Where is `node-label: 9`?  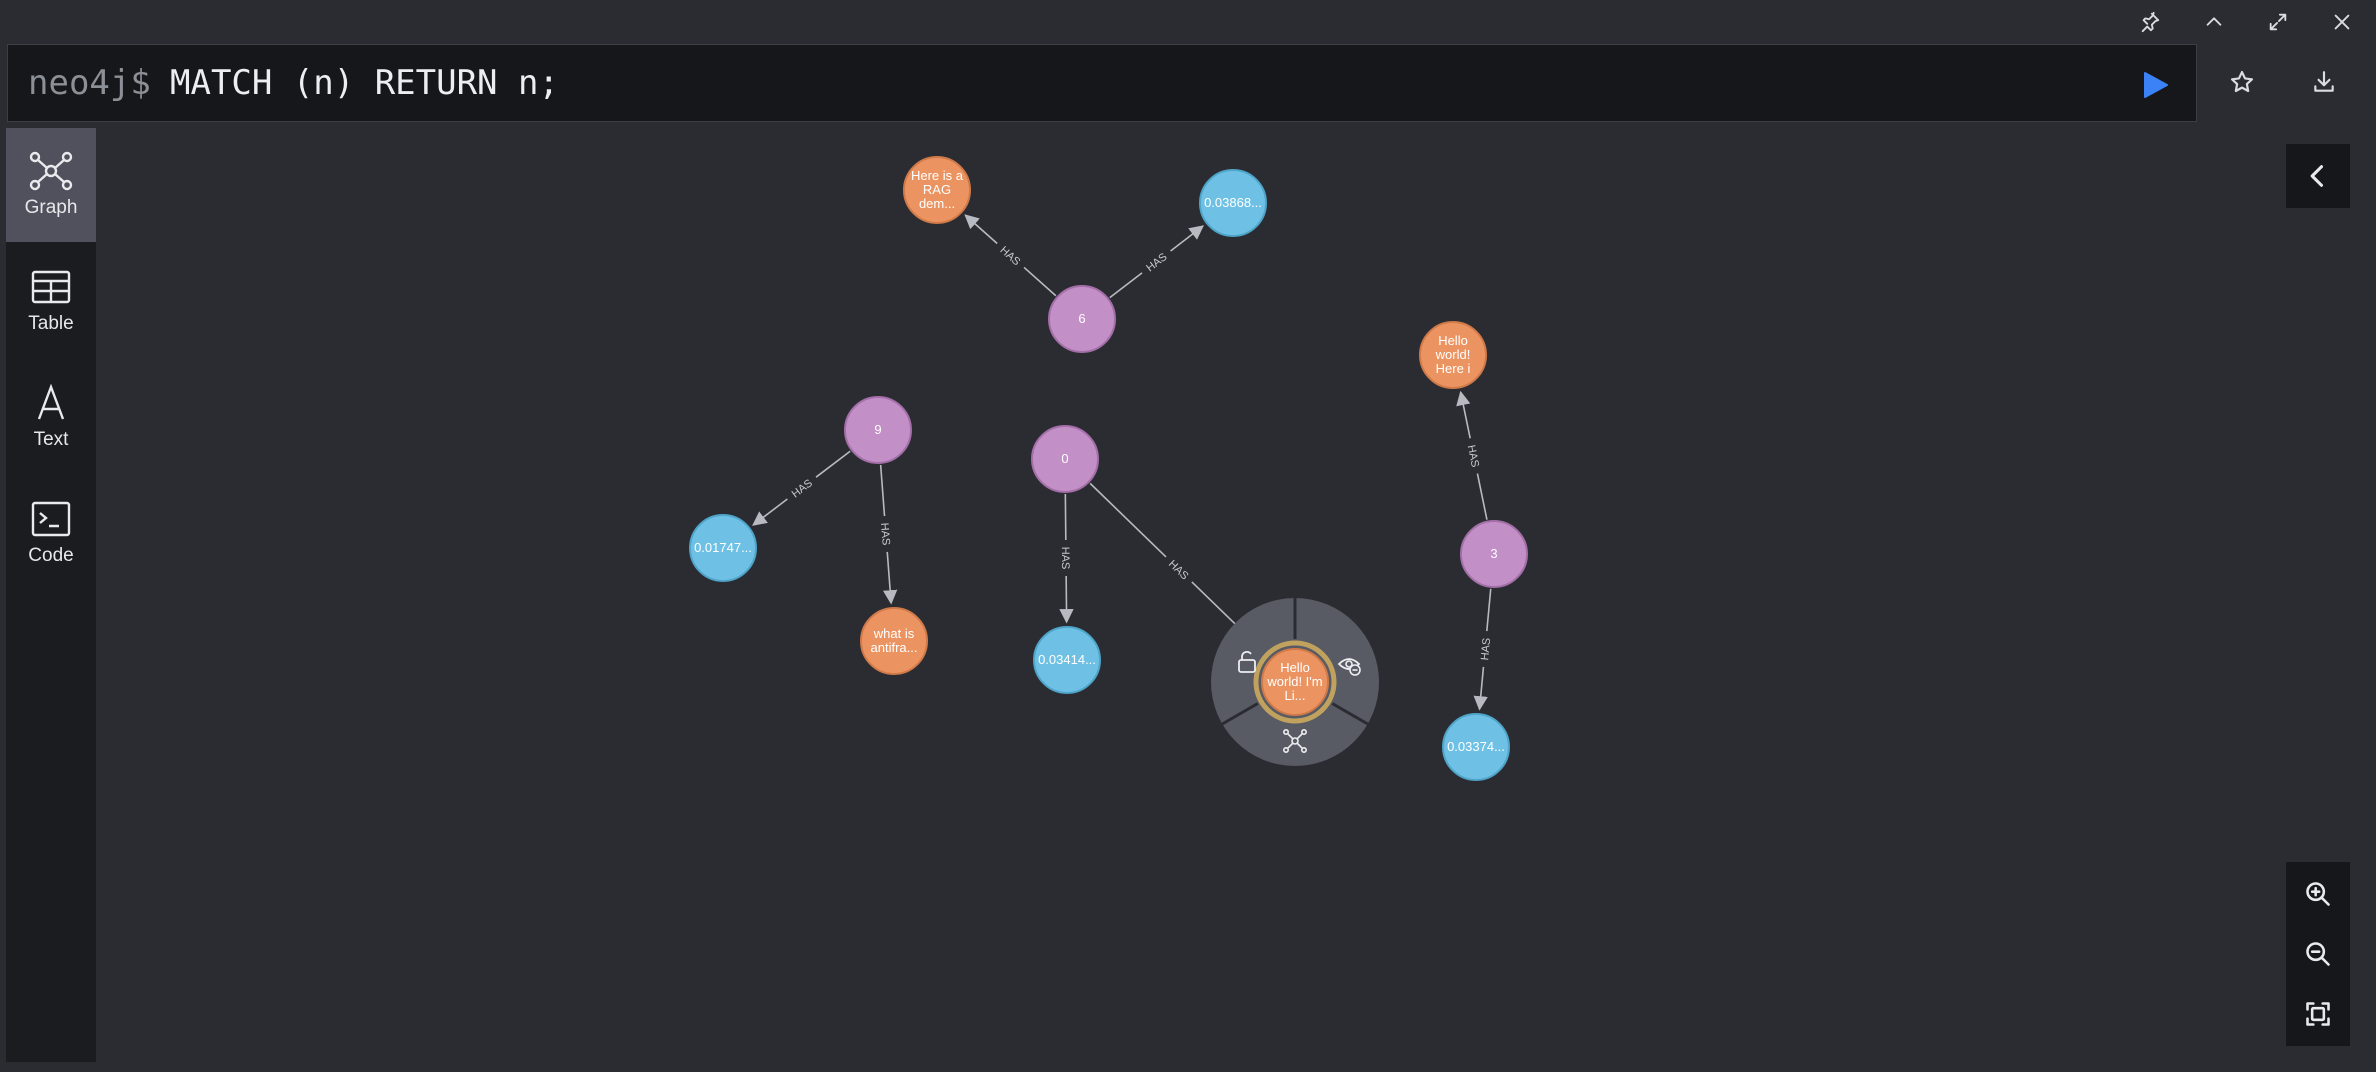
node-label: 9 is located at coordinates (877, 429).